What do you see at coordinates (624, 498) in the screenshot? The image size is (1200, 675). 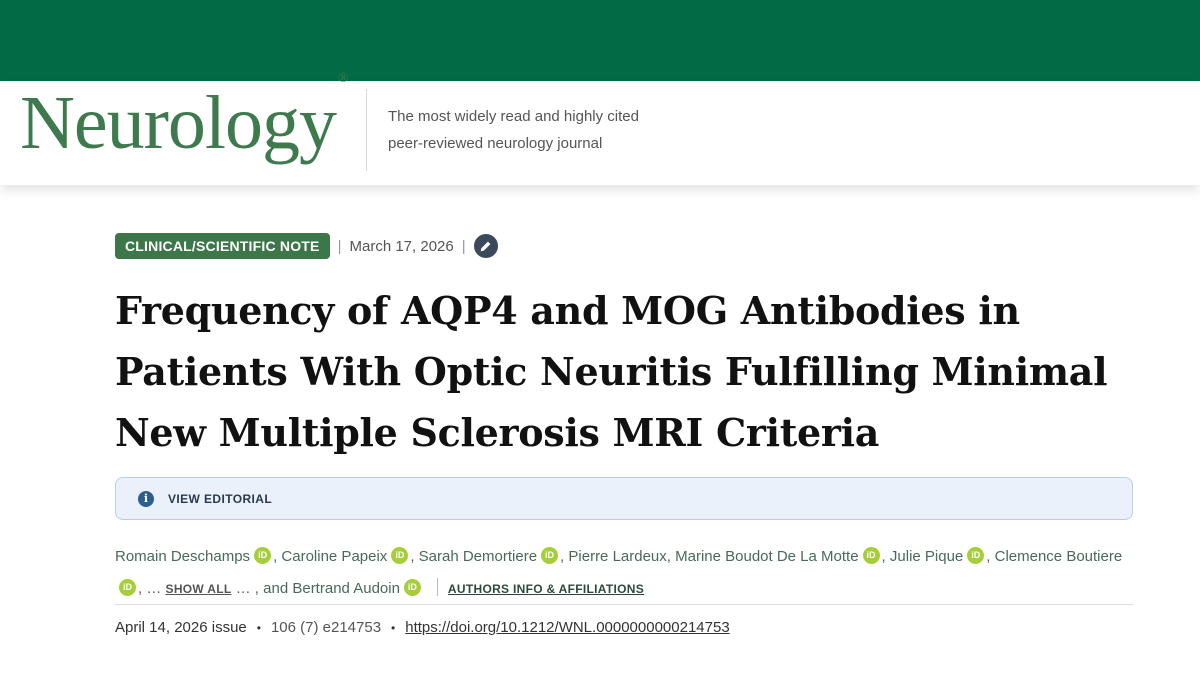 I see `view-editorial-button: i VIEW EDITORIAL` at bounding box center [624, 498].